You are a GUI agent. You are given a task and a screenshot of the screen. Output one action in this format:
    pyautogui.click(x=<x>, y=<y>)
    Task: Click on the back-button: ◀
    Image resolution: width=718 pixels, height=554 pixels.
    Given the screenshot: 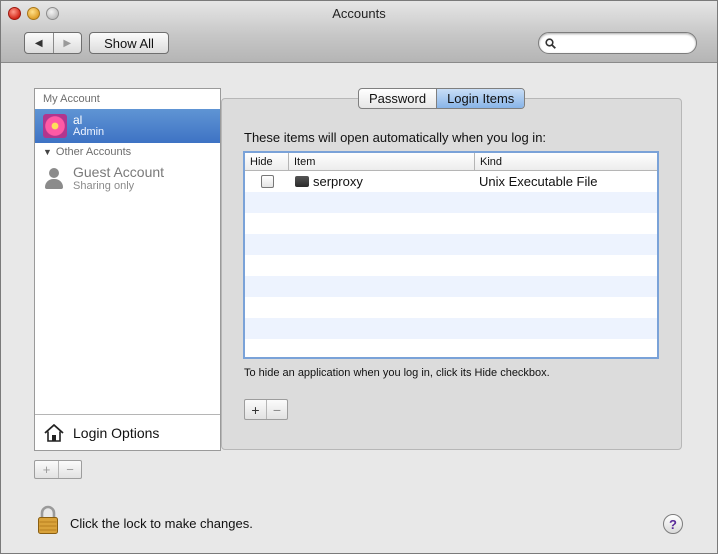 What is the action you would take?
    pyautogui.click(x=39, y=43)
    